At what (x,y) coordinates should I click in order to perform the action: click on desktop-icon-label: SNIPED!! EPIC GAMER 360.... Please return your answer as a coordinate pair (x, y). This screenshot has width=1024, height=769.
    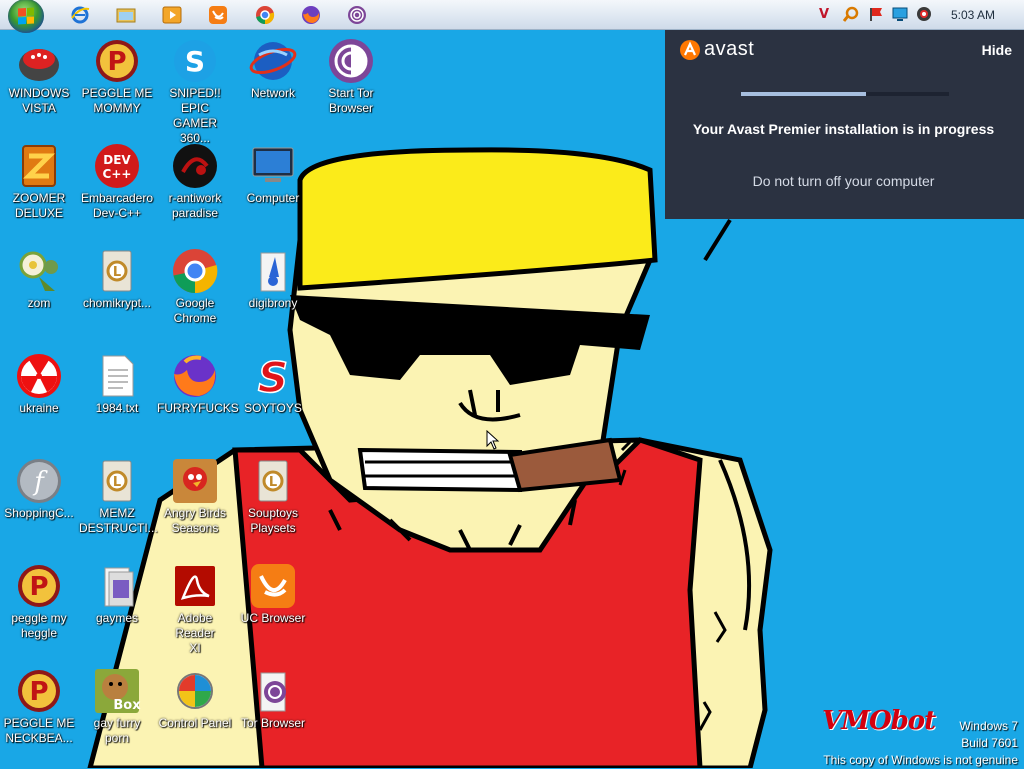
    Looking at the image, I should click on (195, 115).